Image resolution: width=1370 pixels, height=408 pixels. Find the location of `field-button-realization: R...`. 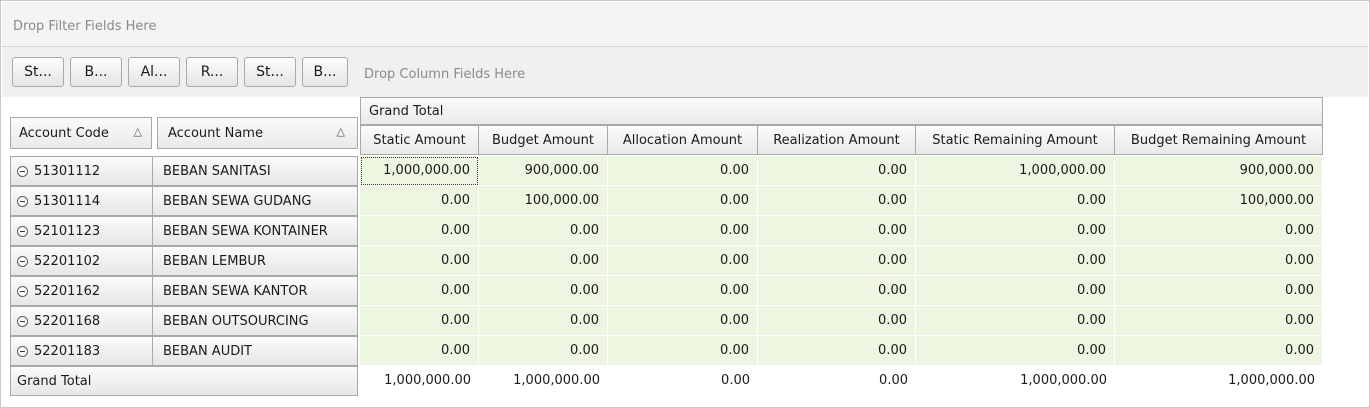

field-button-realization: R... is located at coordinates (212, 72).